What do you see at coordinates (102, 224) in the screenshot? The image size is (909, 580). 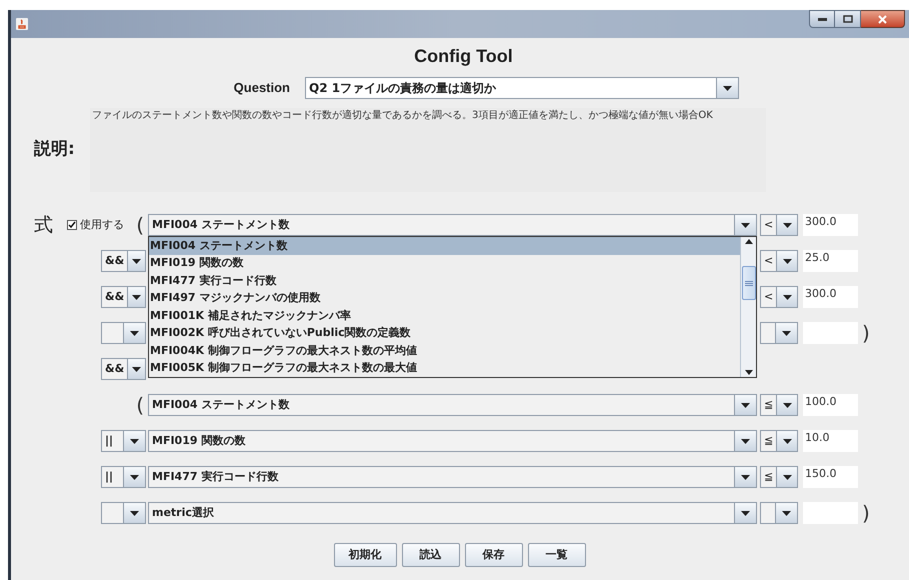 I see `use-checkbox-label: 使用する` at bounding box center [102, 224].